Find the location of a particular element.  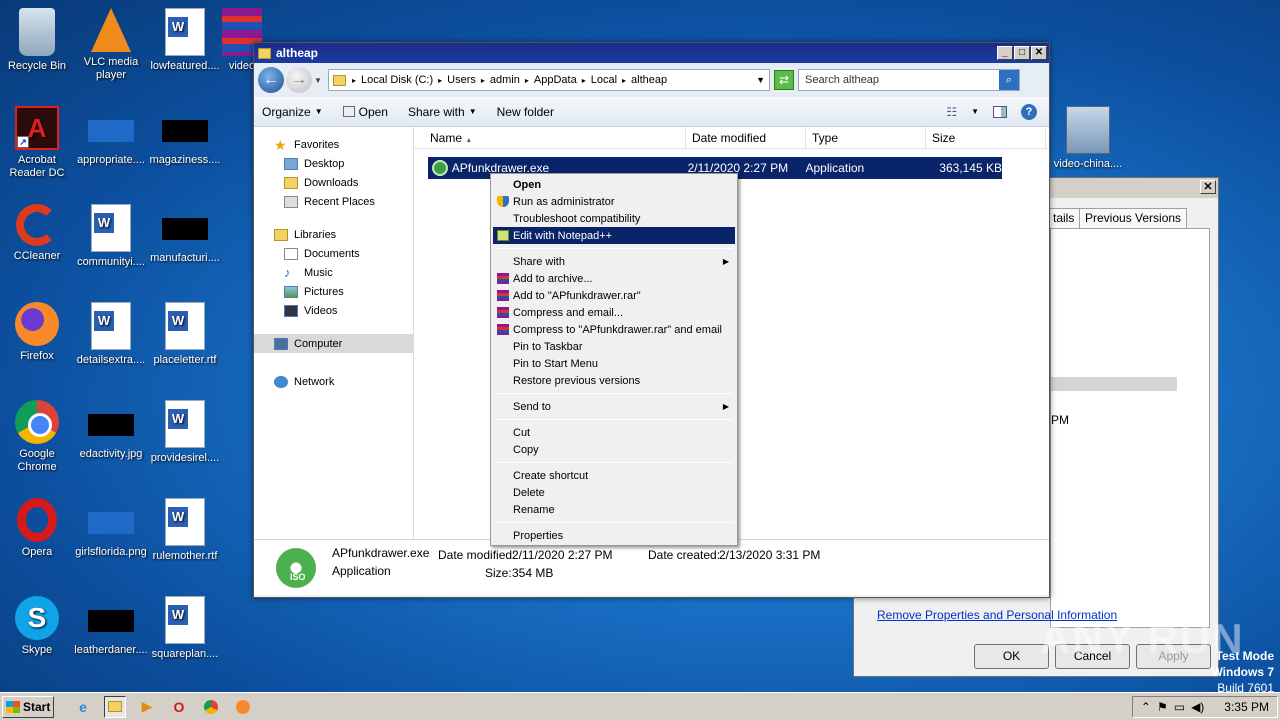

tab-details: tails is located at coordinates (1064, 218).